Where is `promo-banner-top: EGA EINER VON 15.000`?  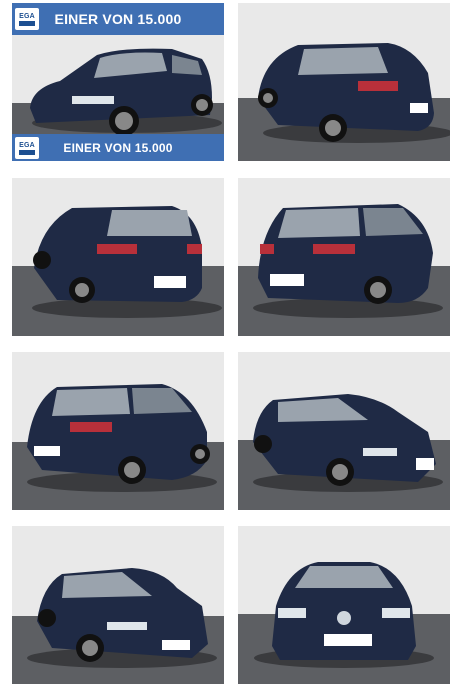 promo-banner-top: EGA EINER VON 15.000 is located at coordinates (118, 19).